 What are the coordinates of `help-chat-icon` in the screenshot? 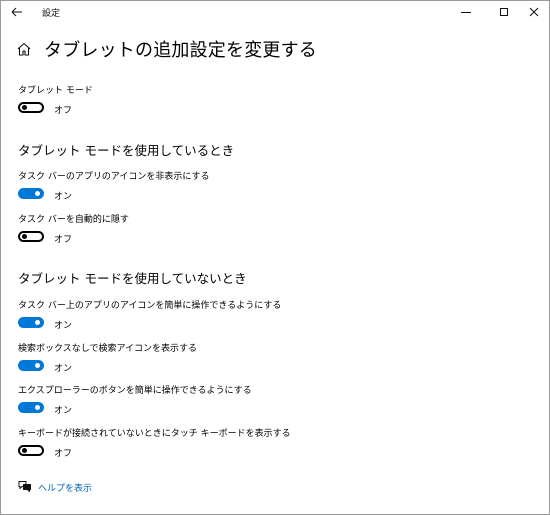 It's located at (25, 486).